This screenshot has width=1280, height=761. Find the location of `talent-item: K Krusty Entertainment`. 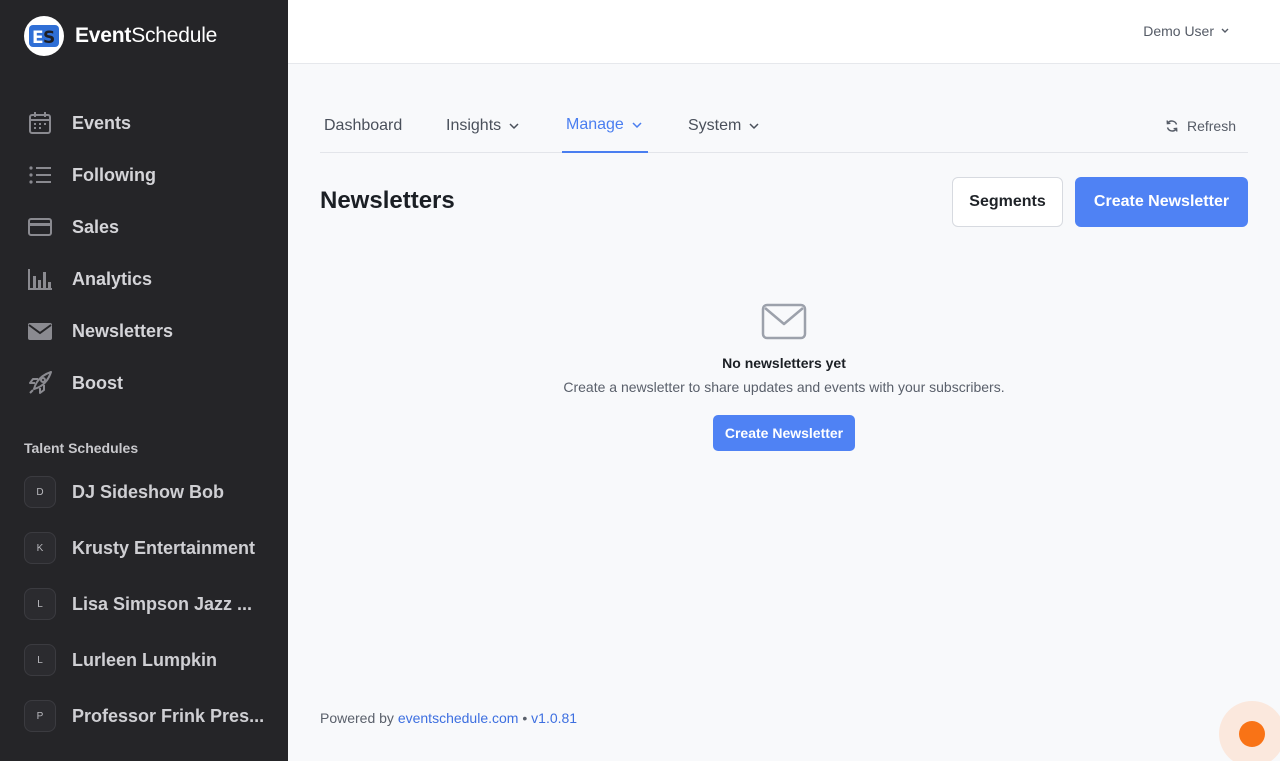

talent-item: K Krusty Entertainment is located at coordinates (144, 548).